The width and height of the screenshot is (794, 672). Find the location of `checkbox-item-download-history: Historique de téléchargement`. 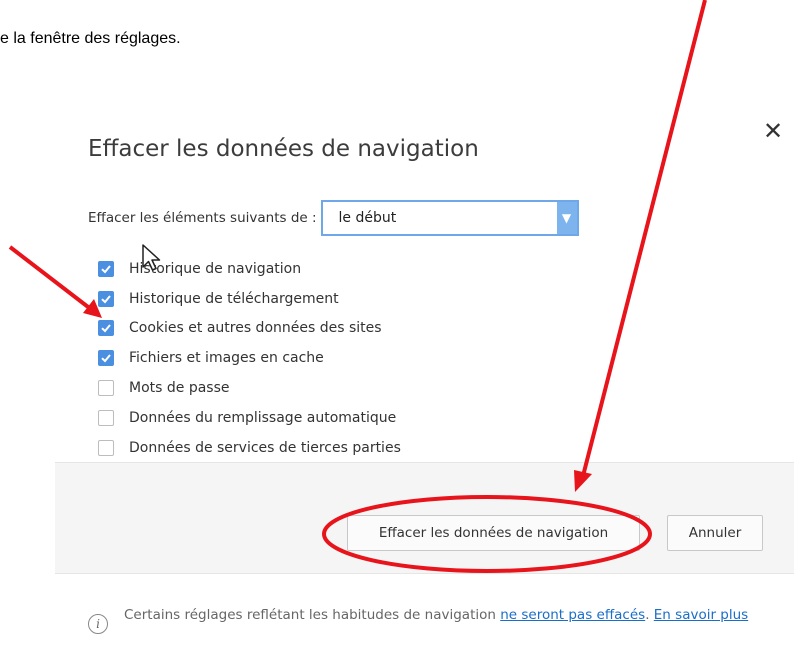

checkbox-item-download-history: Historique de téléchargement is located at coordinates (249, 299).